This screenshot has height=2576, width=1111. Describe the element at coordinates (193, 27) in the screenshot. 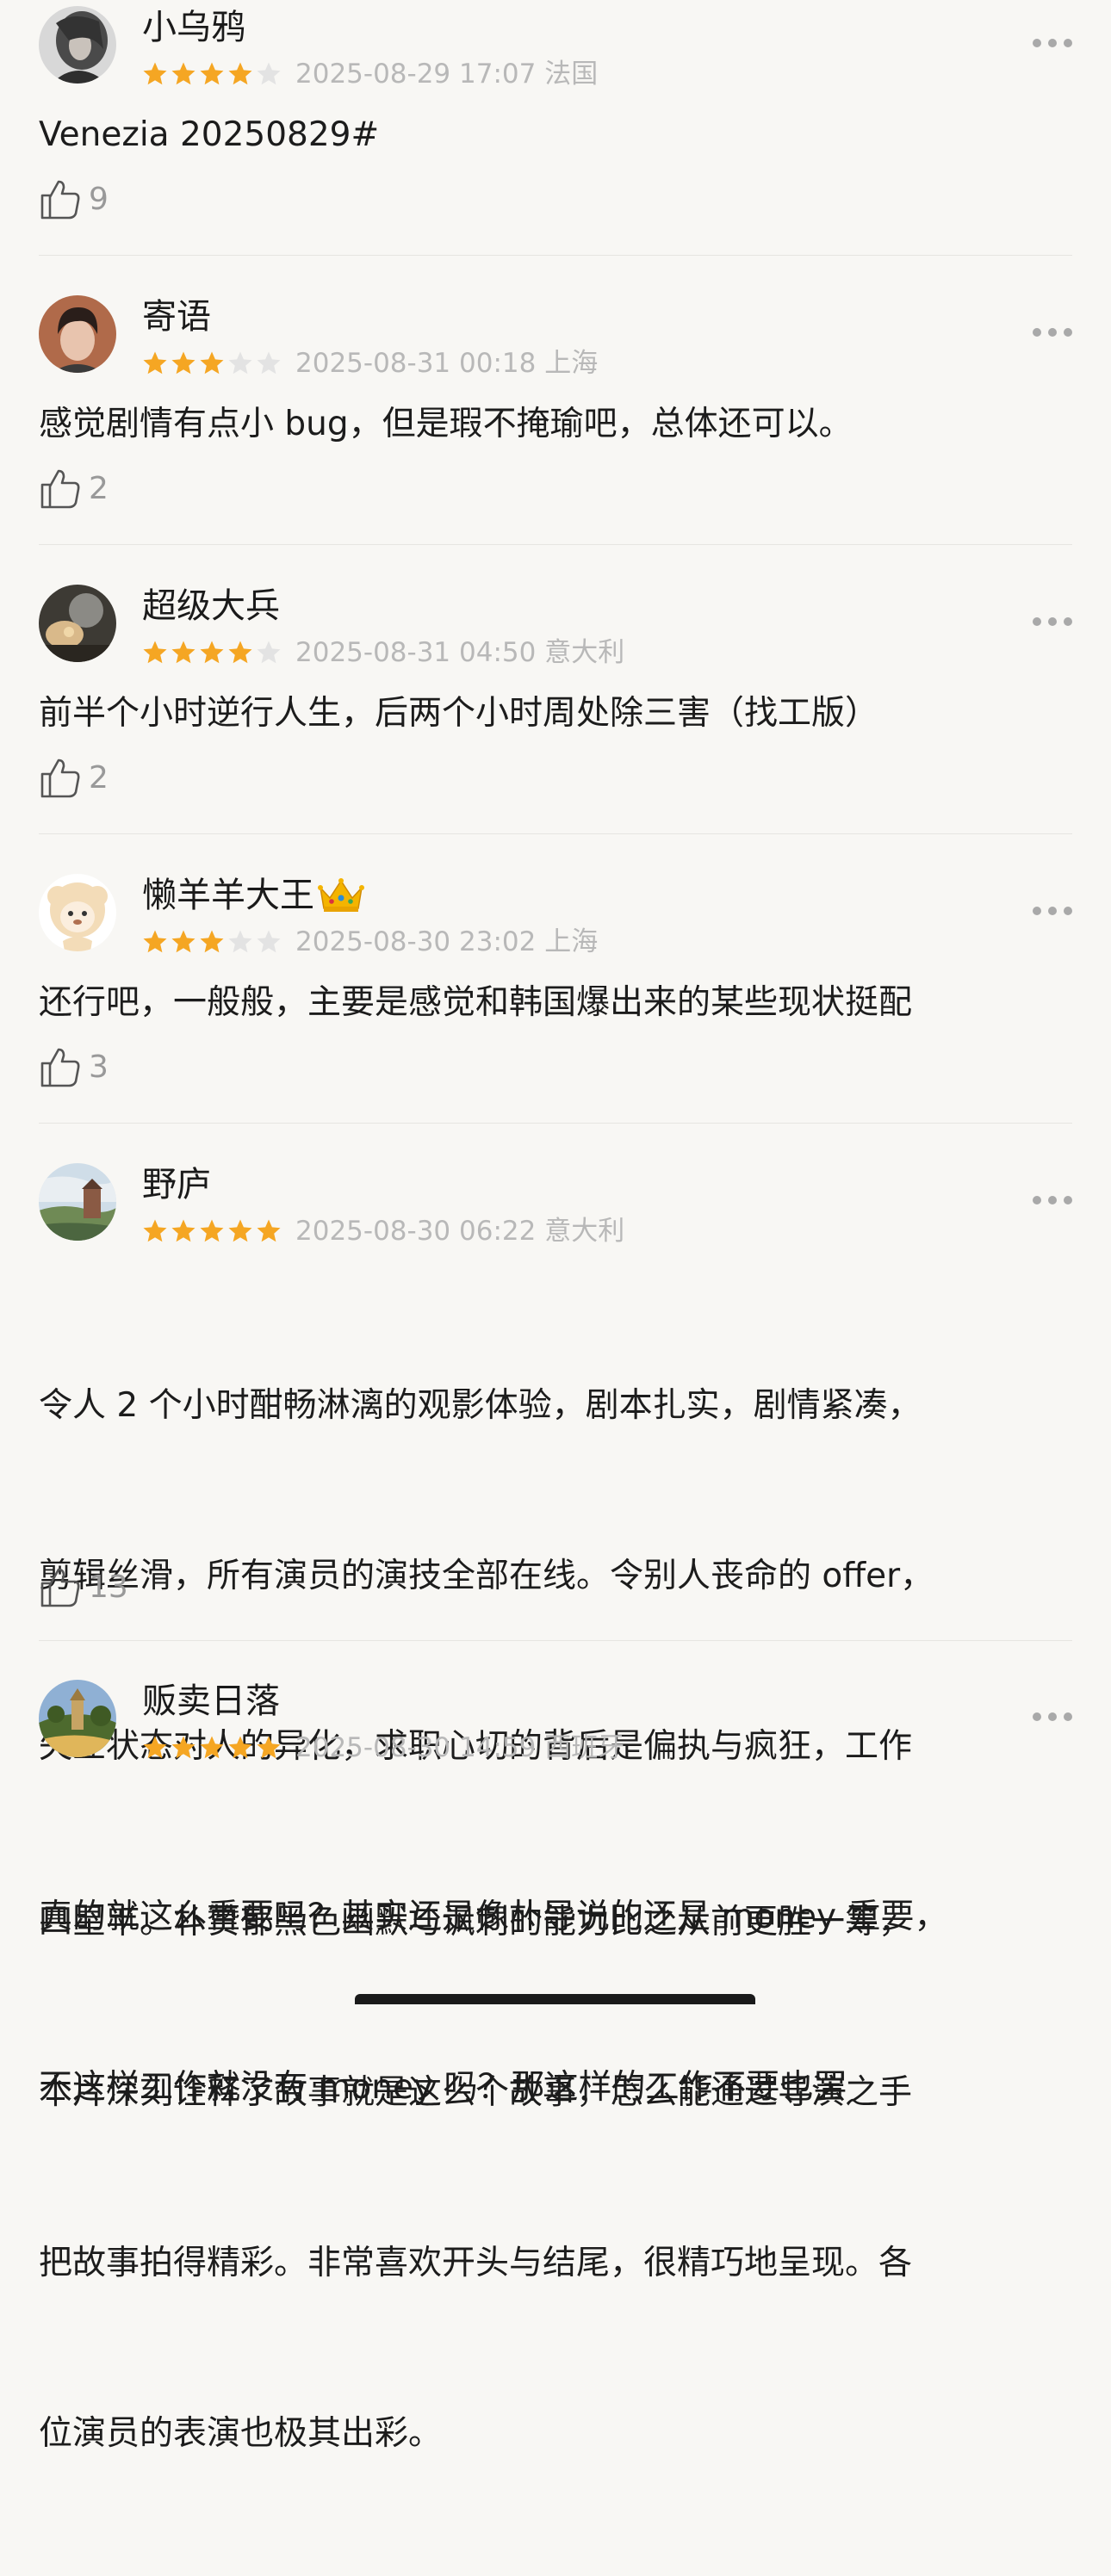

I see `username: 小乌鸦` at that location.